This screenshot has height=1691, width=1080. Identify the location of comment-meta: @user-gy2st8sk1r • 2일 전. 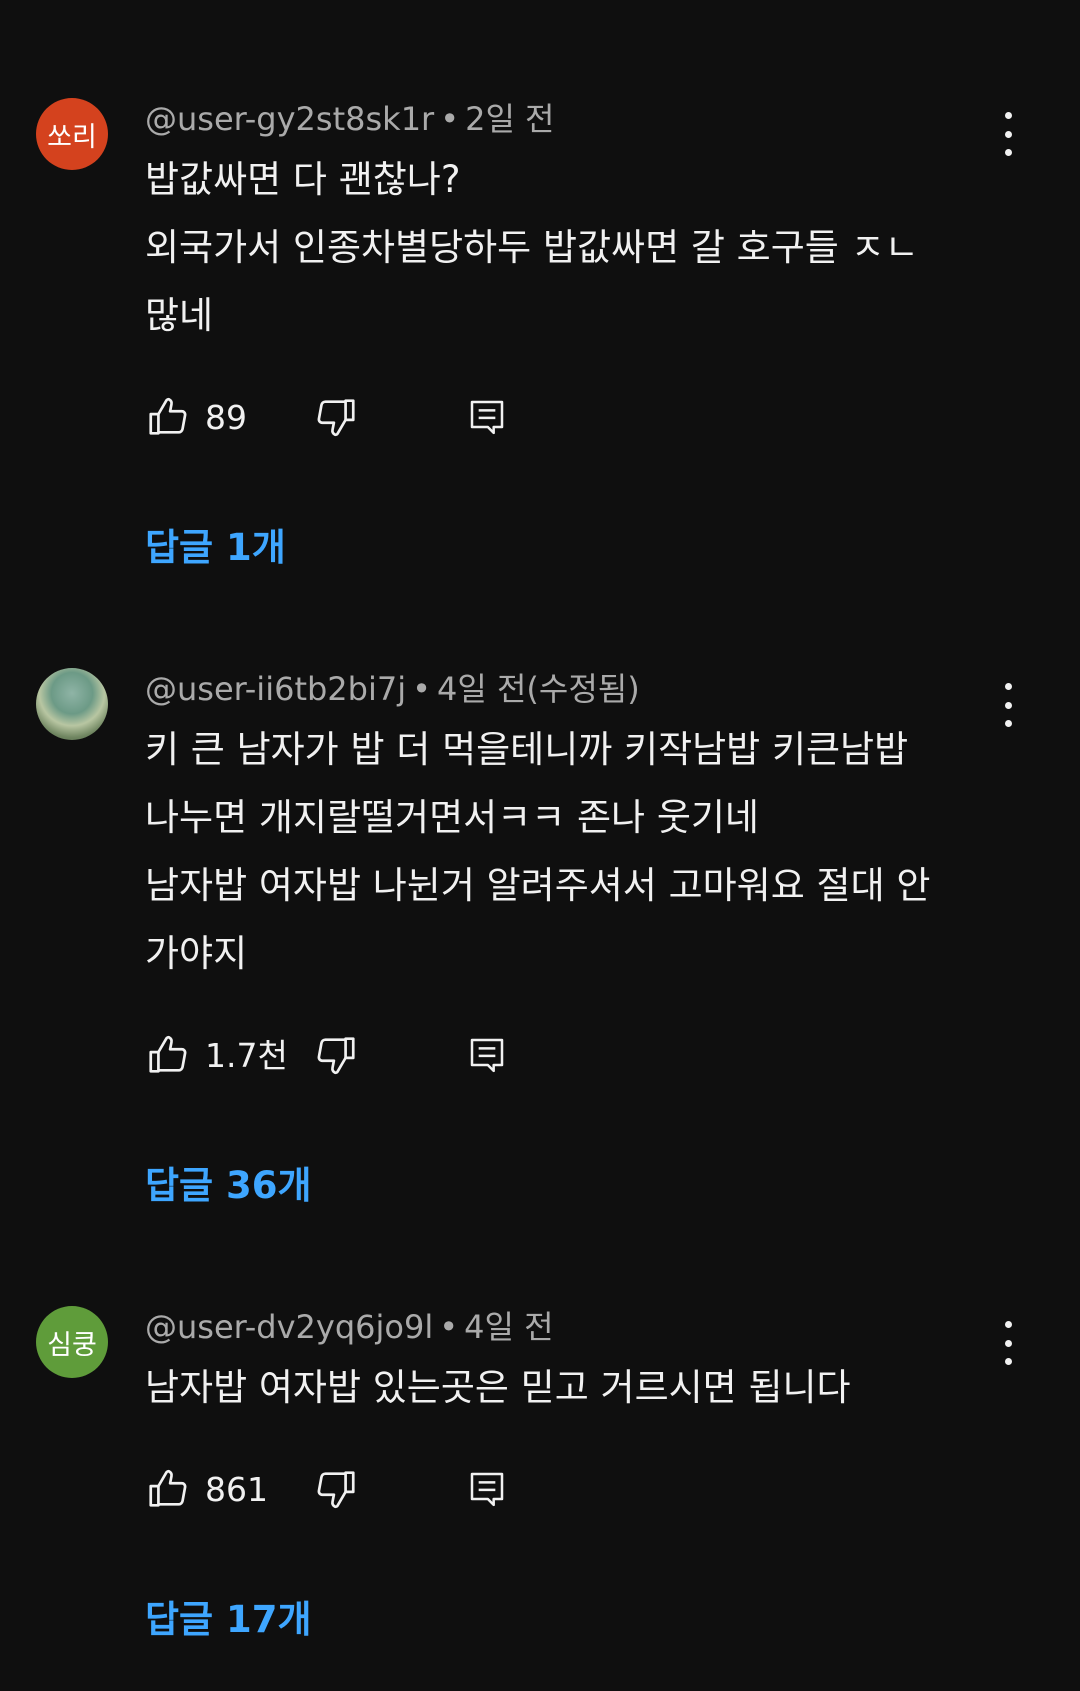
(350, 119).